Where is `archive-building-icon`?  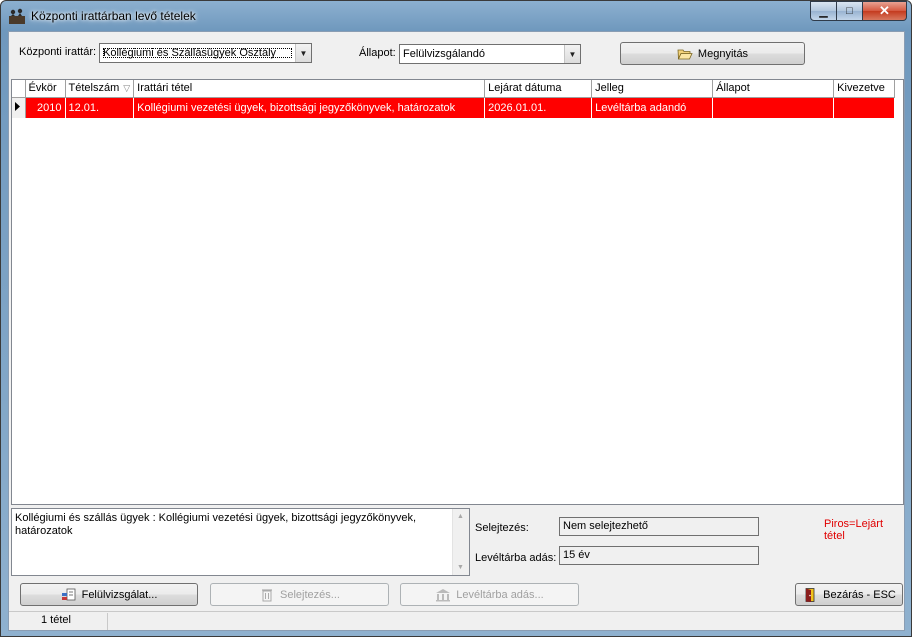
archive-building-icon is located at coordinates (443, 594).